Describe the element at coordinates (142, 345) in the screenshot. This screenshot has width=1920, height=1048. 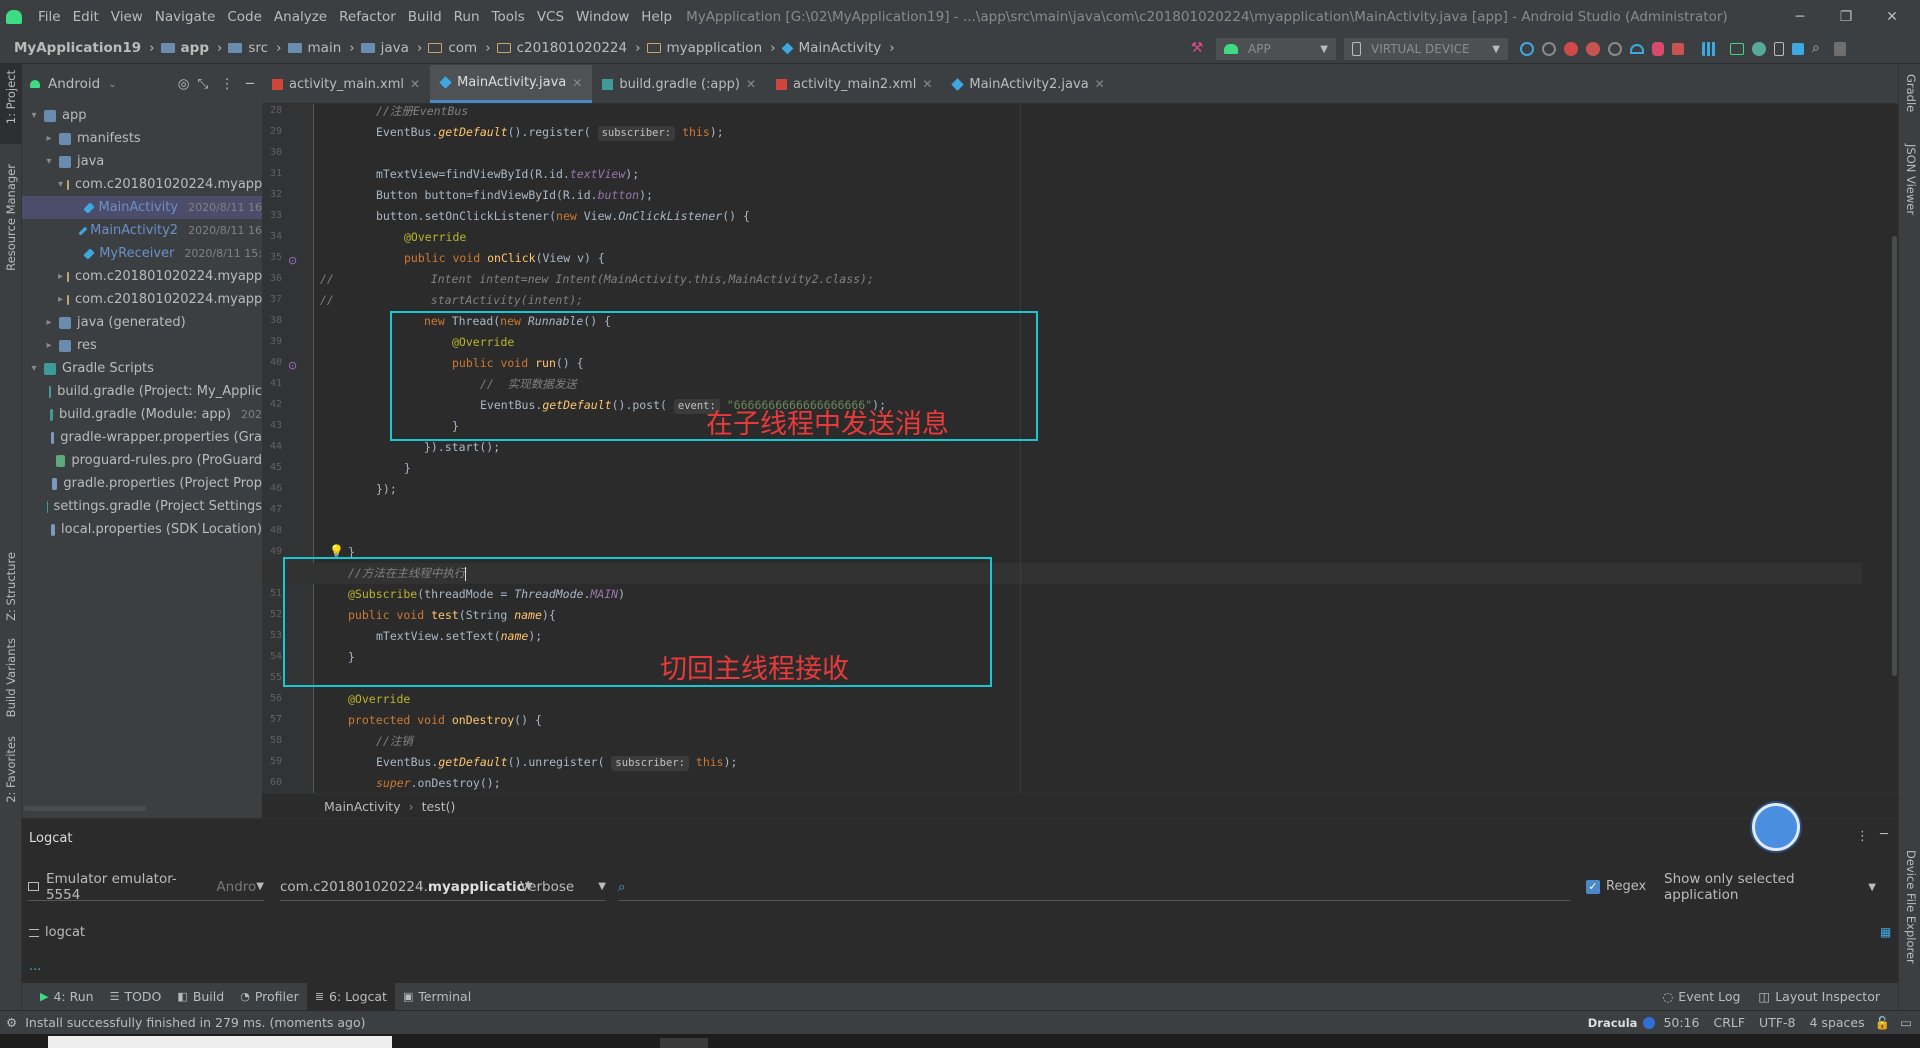
I see `tree-item: ▸ res` at that location.